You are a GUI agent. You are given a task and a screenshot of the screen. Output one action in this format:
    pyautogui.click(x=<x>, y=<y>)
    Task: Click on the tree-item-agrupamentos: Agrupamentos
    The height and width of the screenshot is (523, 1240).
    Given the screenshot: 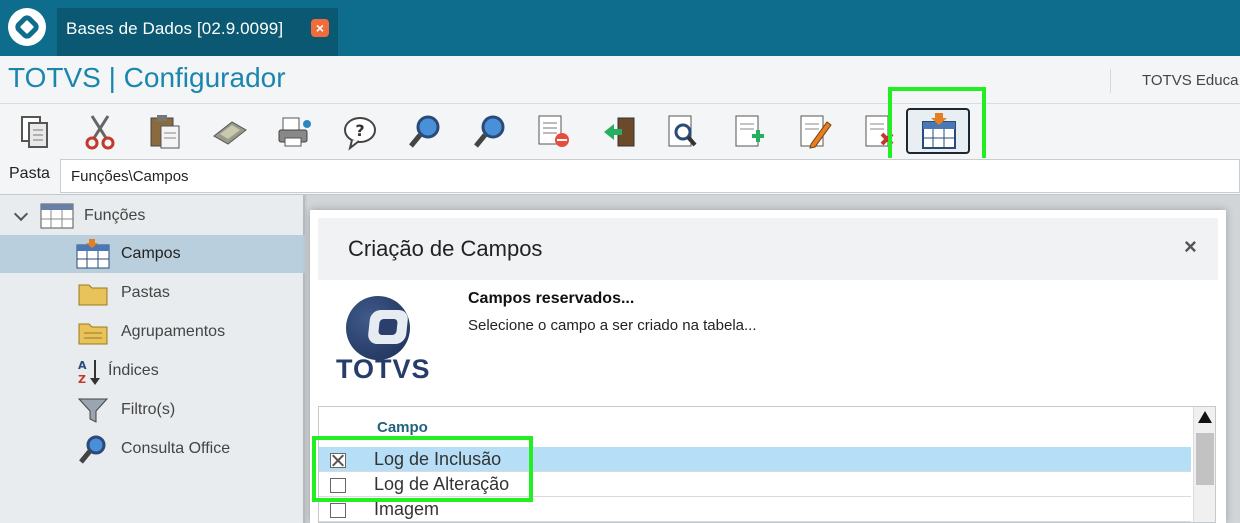 What is the action you would take?
    pyautogui.click(x=152, y=332)
    